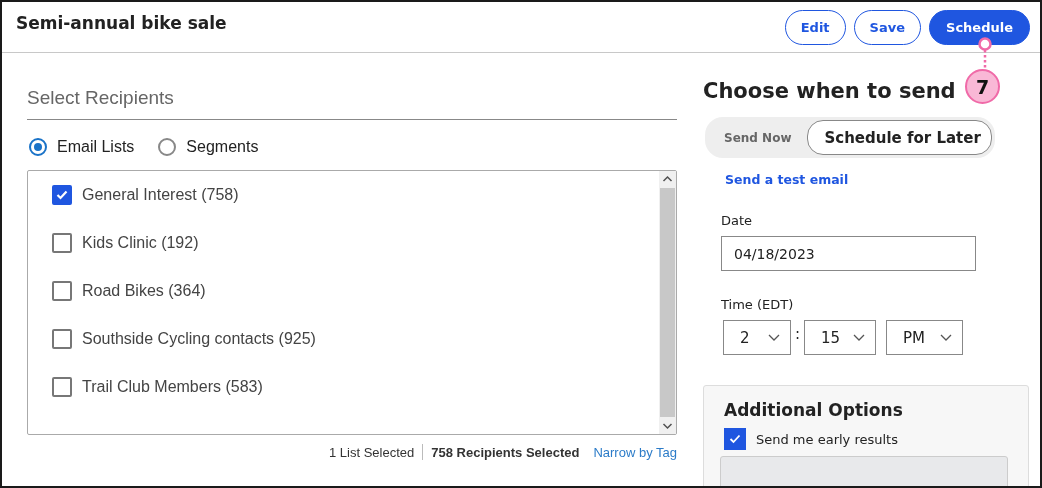 The image size is (1042, 488). I want to click on minute-select: 15, so click(840, 337).